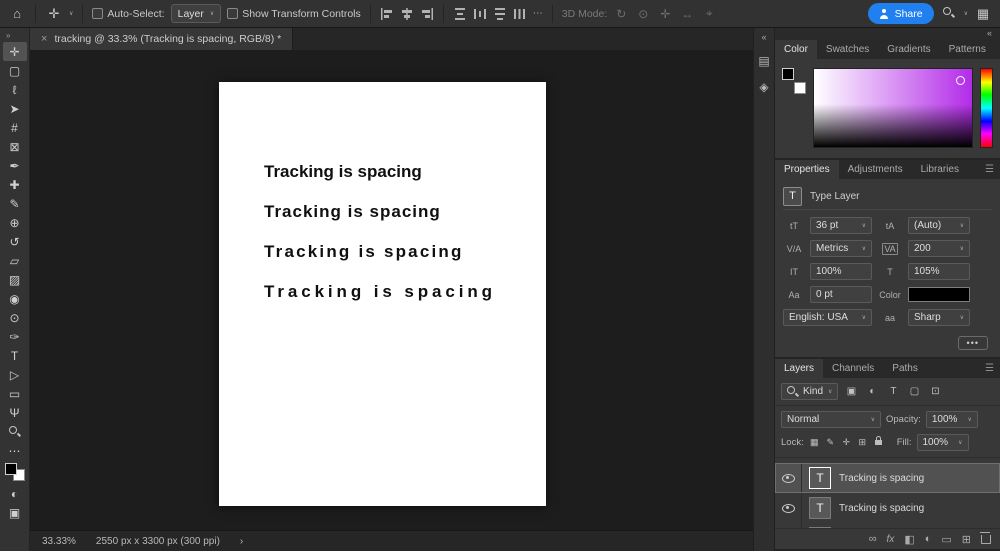 The height and width of the screenshot is (551, 1000). What do you see at coordinates (621, 14) in the screenshot?
I see `3d-orbit-icon: ↻` at bounding box center [621, 14].